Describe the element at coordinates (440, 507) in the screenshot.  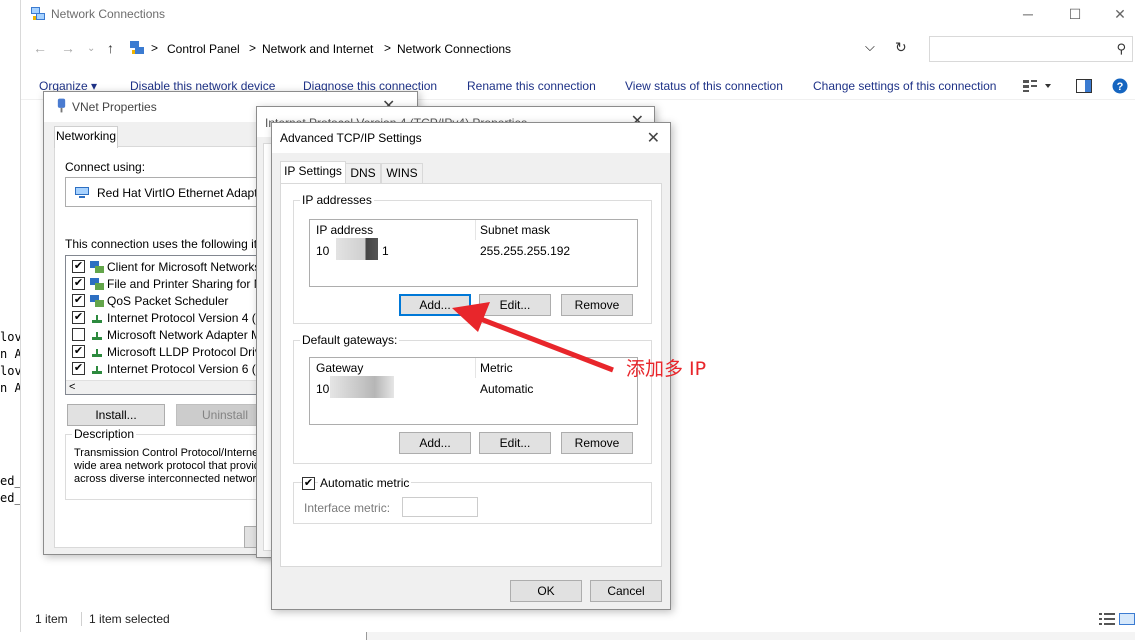
I see `interface-metric-input` at that location.